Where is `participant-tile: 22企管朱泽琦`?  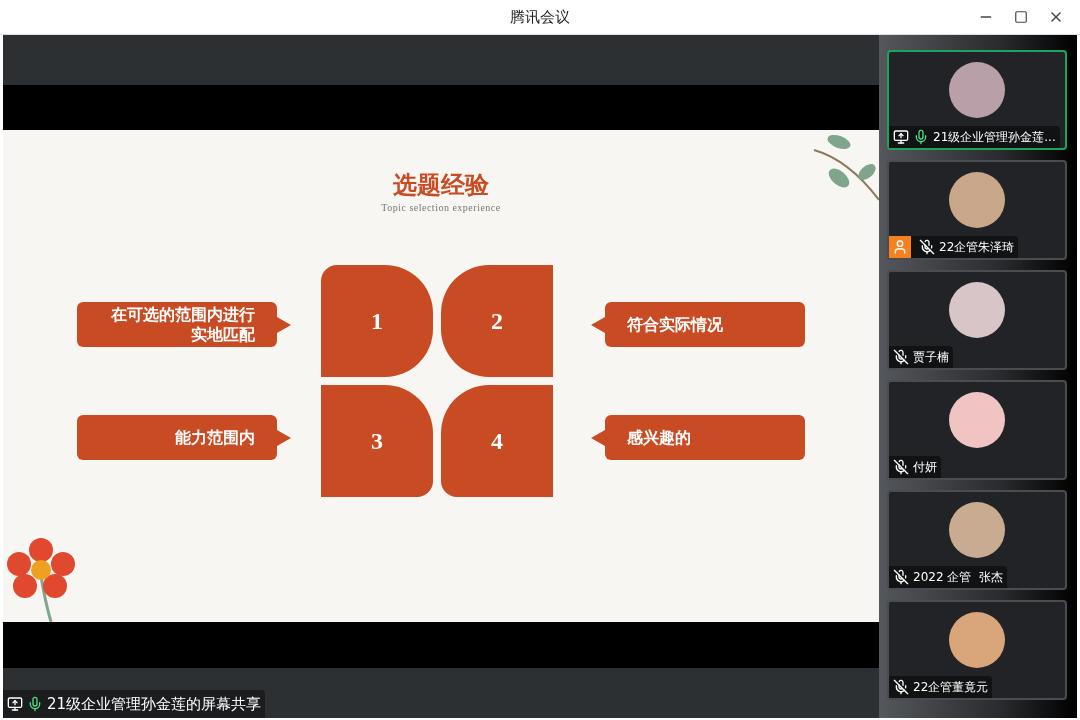
participant-tile: 22企管朱泽琦 is located at coordinates (977, 210).